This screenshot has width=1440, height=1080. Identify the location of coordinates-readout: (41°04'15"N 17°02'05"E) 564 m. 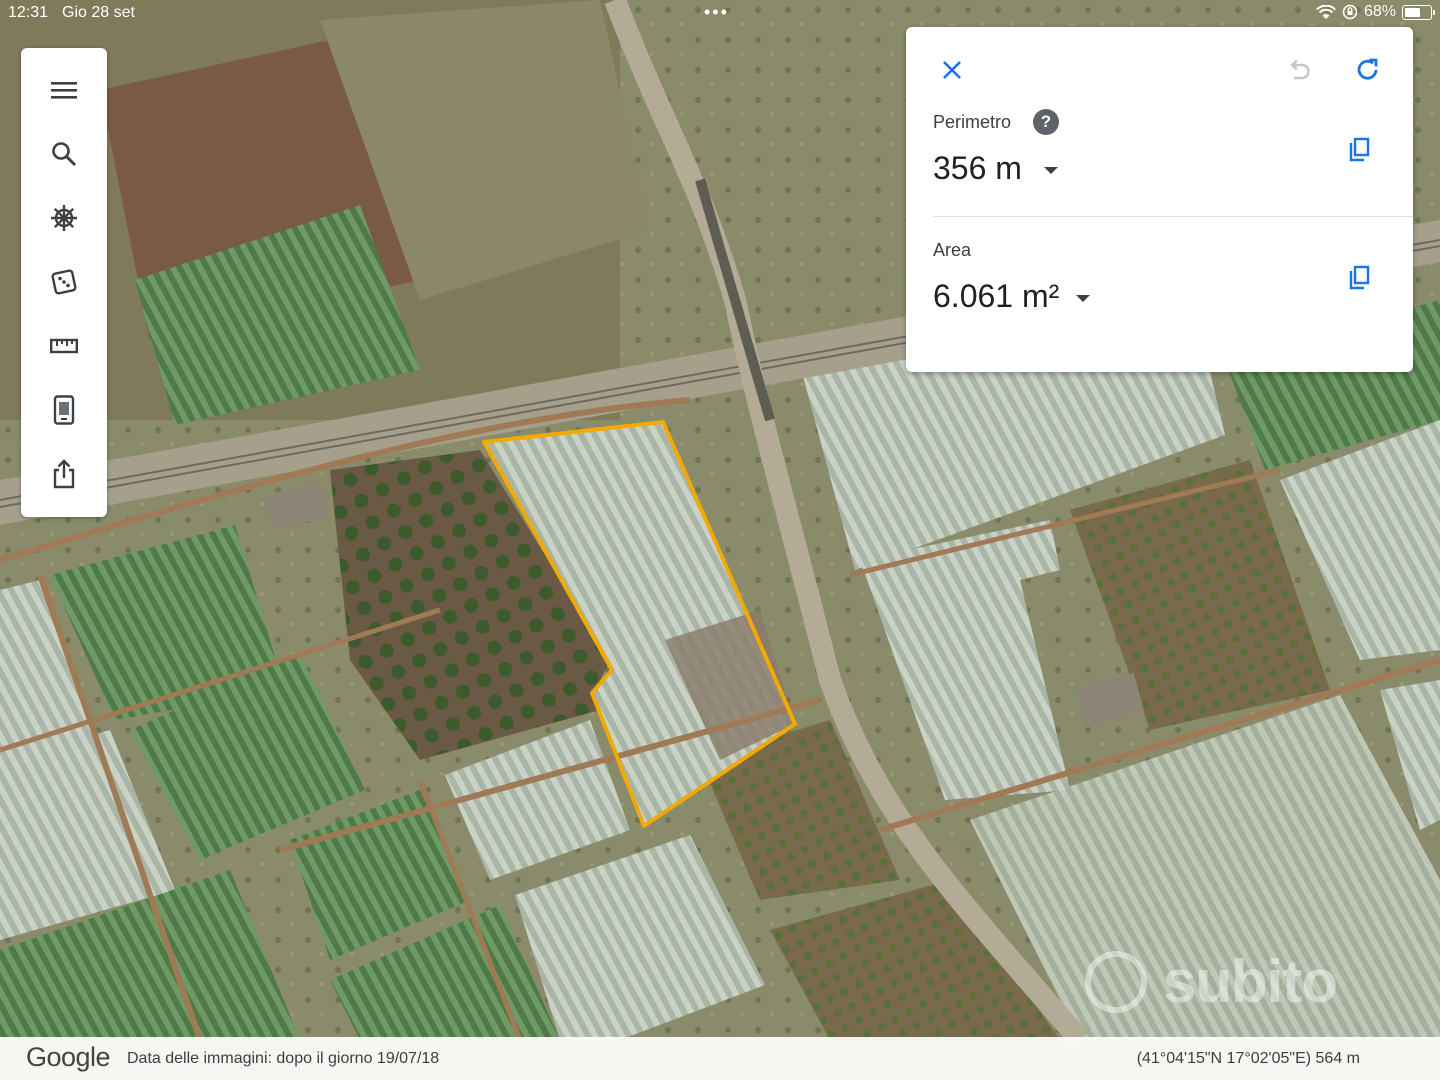
(1248, 1058).